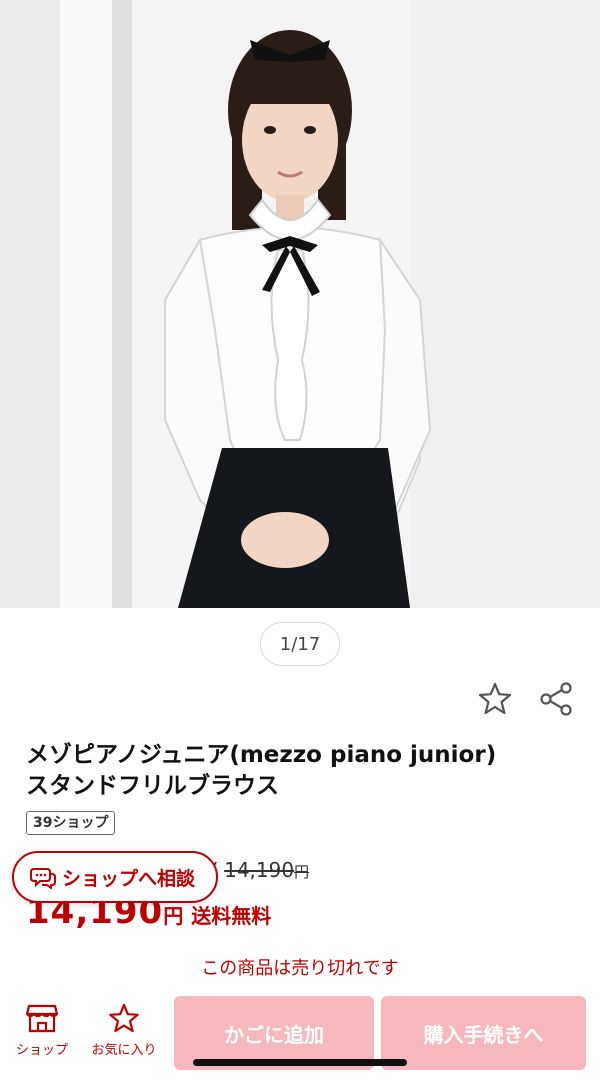 This screenshot has height=1080, width=600. What do you see at coordinates (124, 1017) in the screenshot?
I see `star-icon` at bounding box center [124, 1017].